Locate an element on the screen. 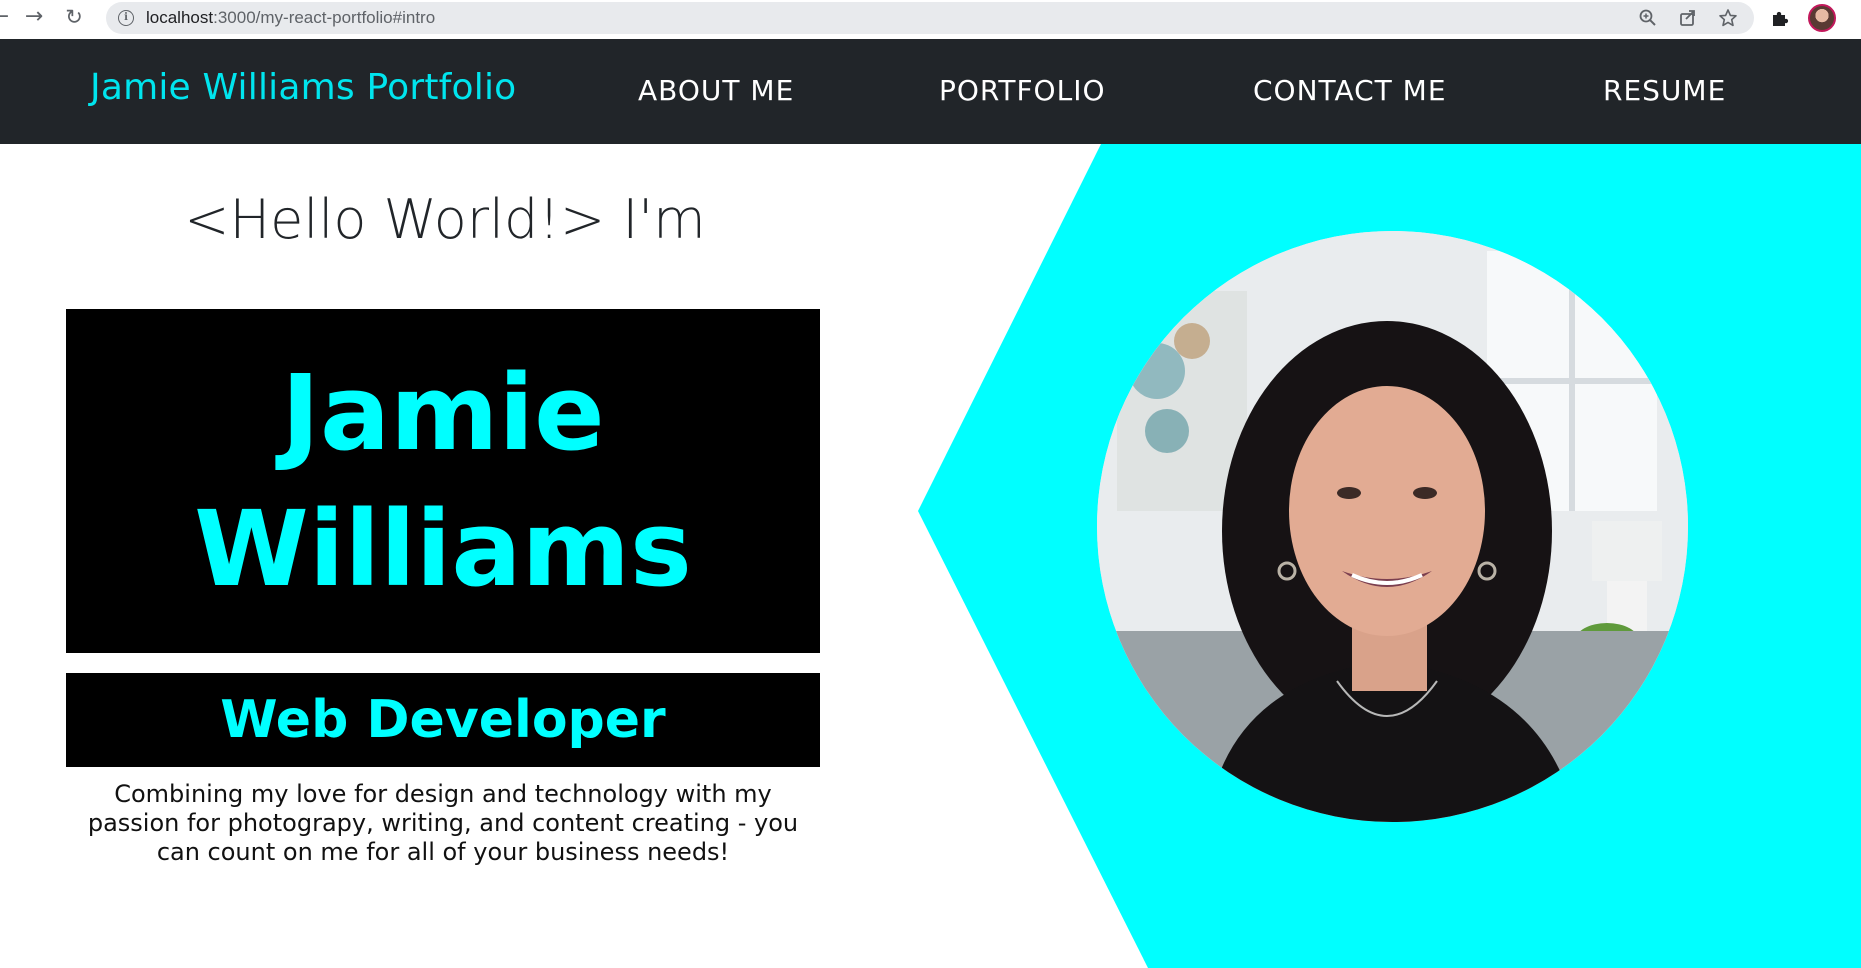 The width and height of the screenshot is (1861, 968). bookmark-star-icon is located at coordinates (1728, 18).